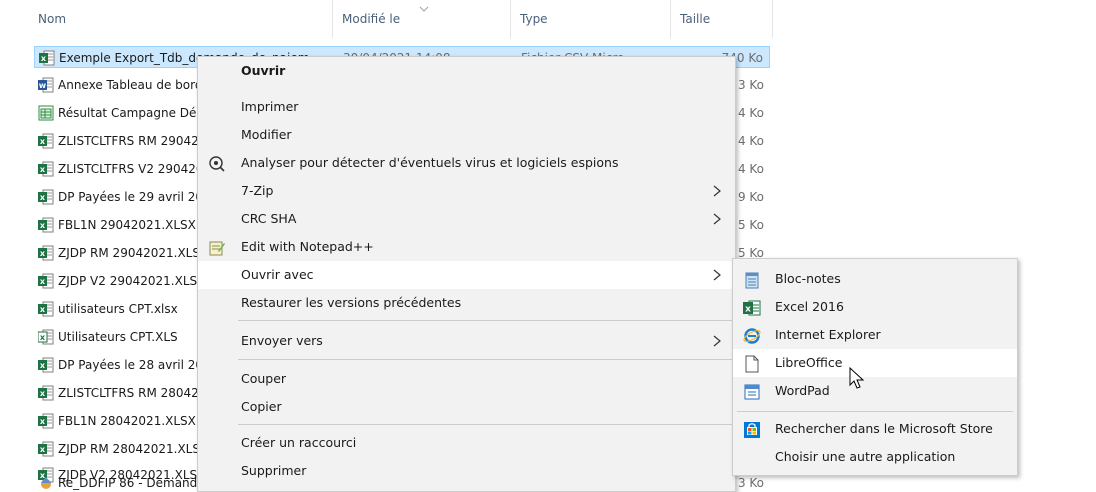 This screenshot has height=492, width=1096. I want to click on menu-item-label: Créer un raccourci, so click(299, 442).